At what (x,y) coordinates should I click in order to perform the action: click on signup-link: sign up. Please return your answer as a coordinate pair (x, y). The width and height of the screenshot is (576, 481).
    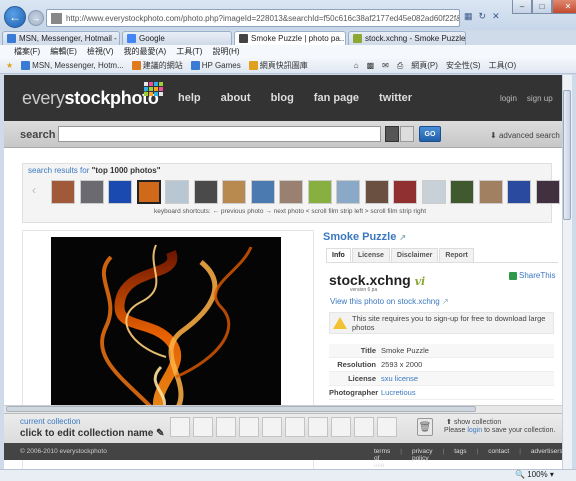
    Looking at the image, I should click on (540, 98).